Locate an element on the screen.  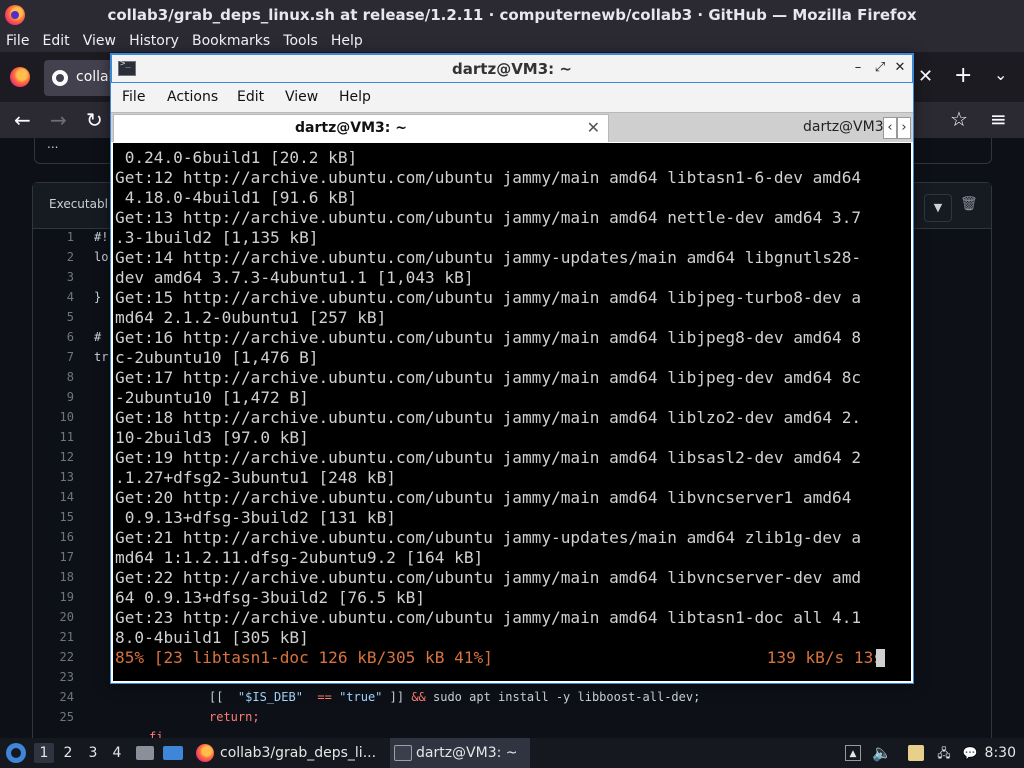
file-mode-label: Executabl is located at coordinates (78, 204).